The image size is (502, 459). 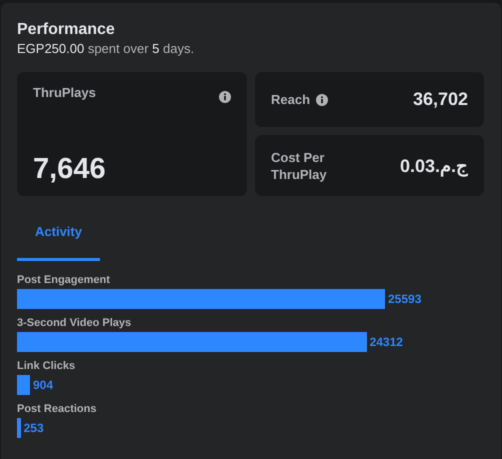 What do you see at coordinates (64, 280) in the screenshot?
I see `activity-label: Post Engagement` at bounding box center [64, 280].